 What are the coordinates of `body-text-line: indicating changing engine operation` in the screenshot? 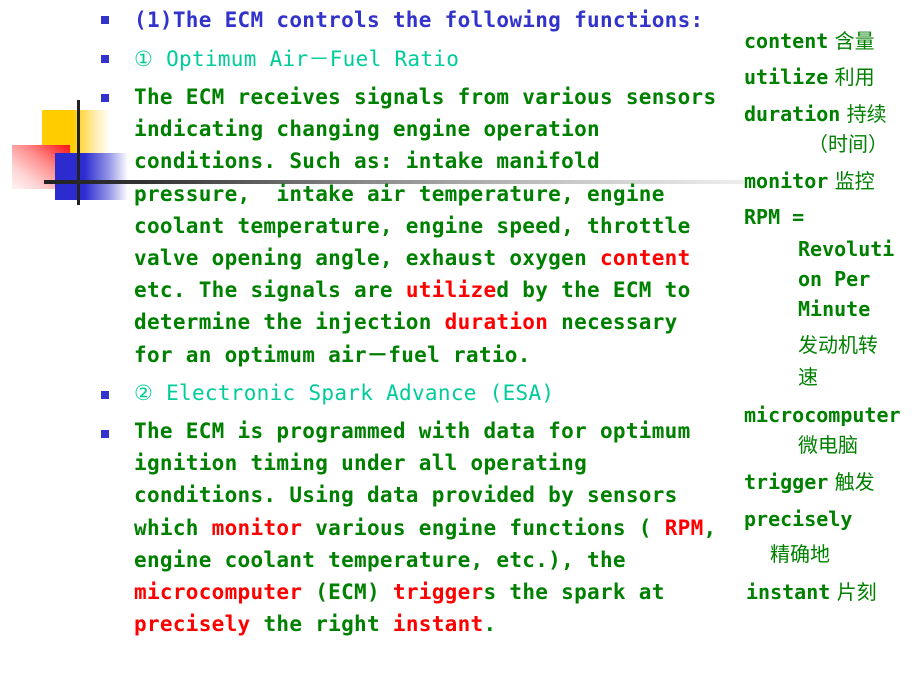 It's located at (367, 129).